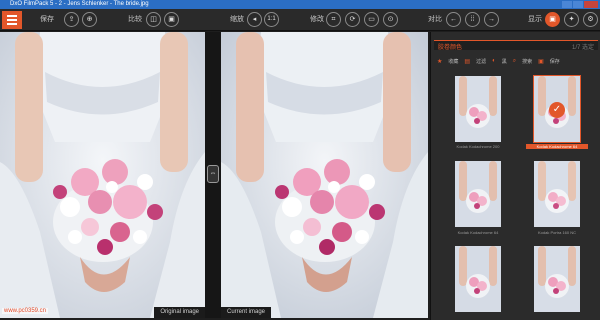  What do you see at coordinates (25, 311) in the screenshot?
I see `watermark: www.pc0359.cn` at bounding box center [25, 311].